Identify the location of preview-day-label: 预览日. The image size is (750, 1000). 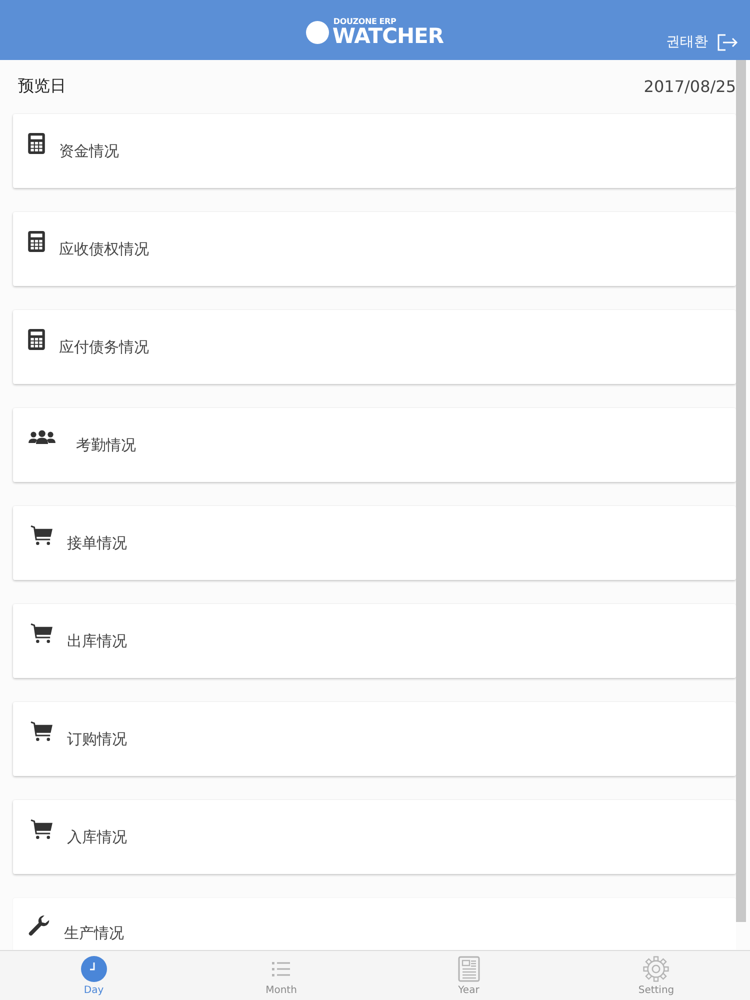
(42, 86).